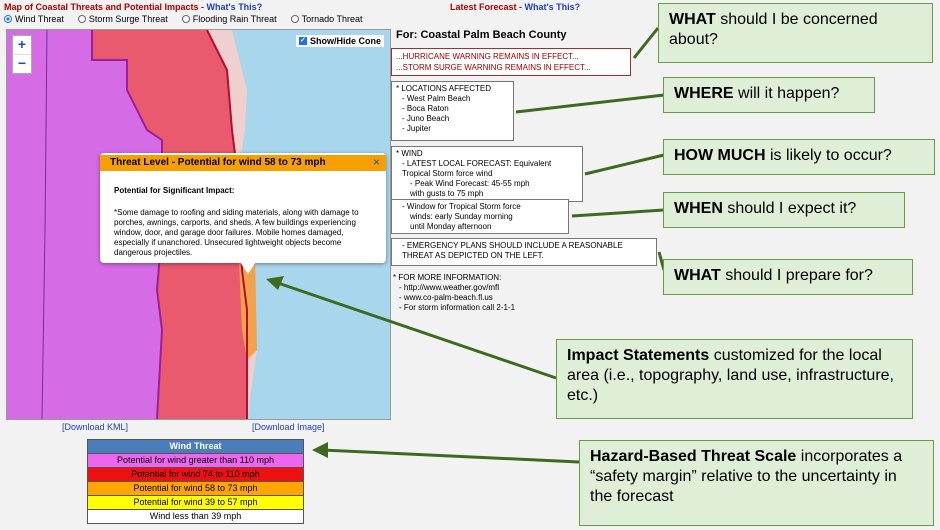  Describe the element at coordinates (769, 95) in the screenshot. I see `callout-where: WHERE will it happen?` at that location.